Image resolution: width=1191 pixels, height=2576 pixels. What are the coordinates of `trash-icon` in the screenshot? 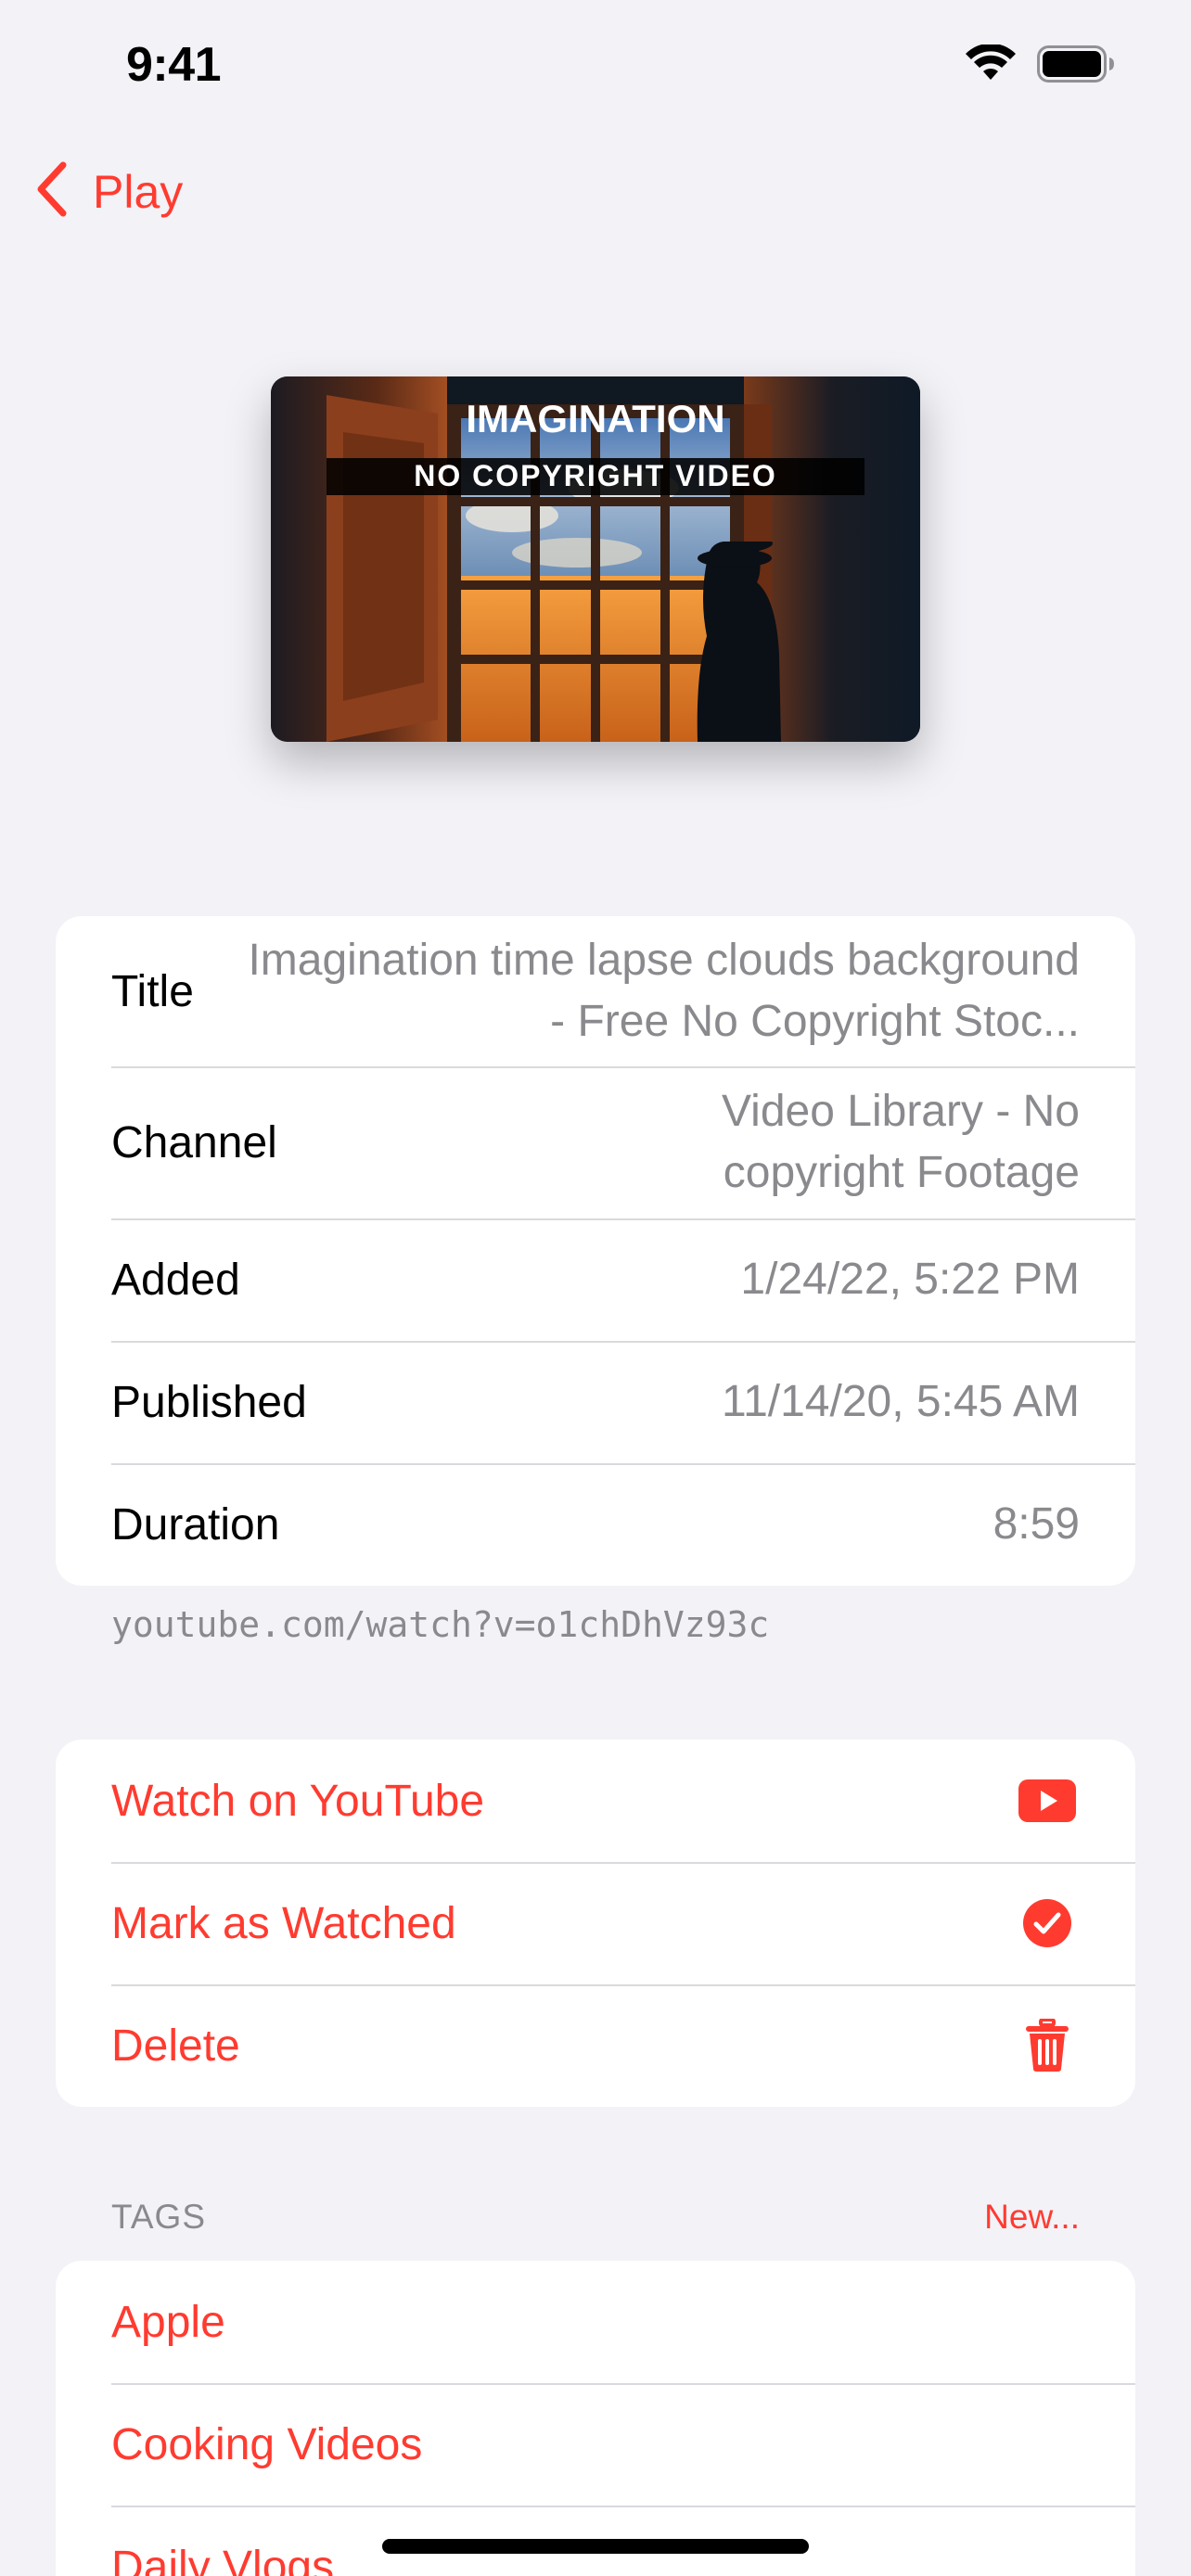 It's located at (1047, 2046).